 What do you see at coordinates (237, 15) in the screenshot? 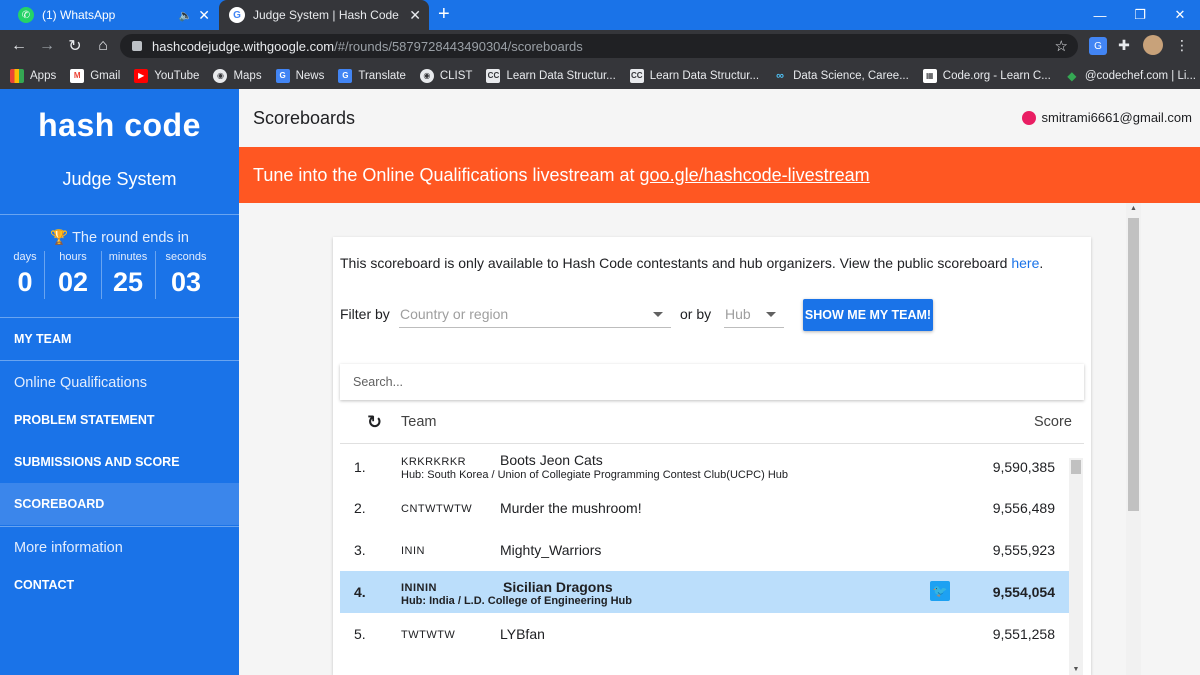
I see `google-icon: G` at bounding box center [237, 15].